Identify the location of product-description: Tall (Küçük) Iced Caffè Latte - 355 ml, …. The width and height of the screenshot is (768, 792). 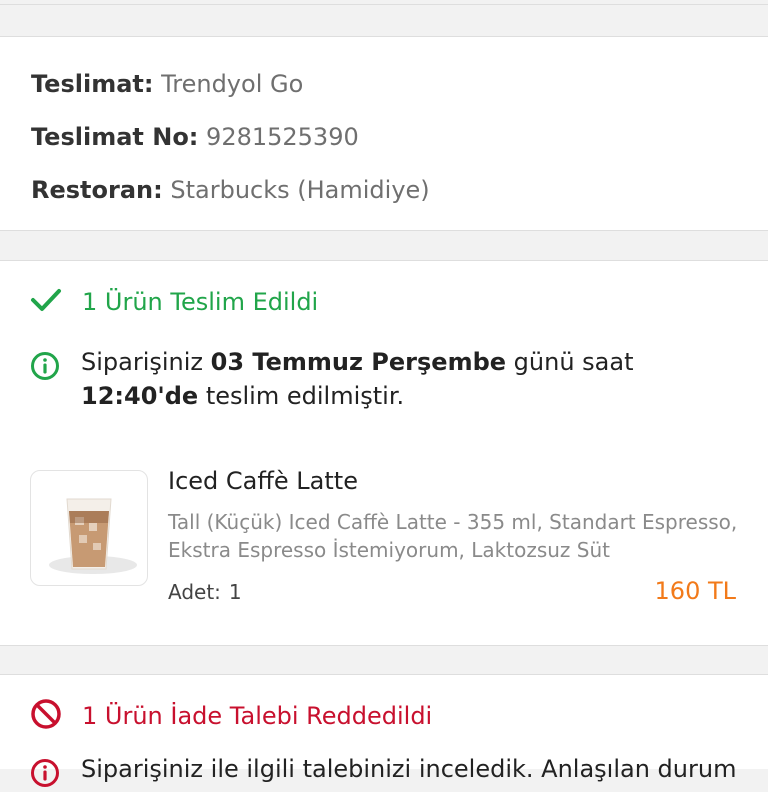
(453, 536).